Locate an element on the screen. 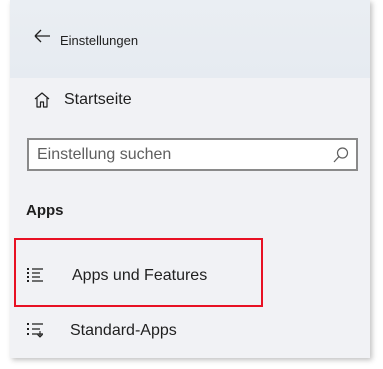 This screenshot has height=369, width=383. home-icon is located at coordinates (42, 100).